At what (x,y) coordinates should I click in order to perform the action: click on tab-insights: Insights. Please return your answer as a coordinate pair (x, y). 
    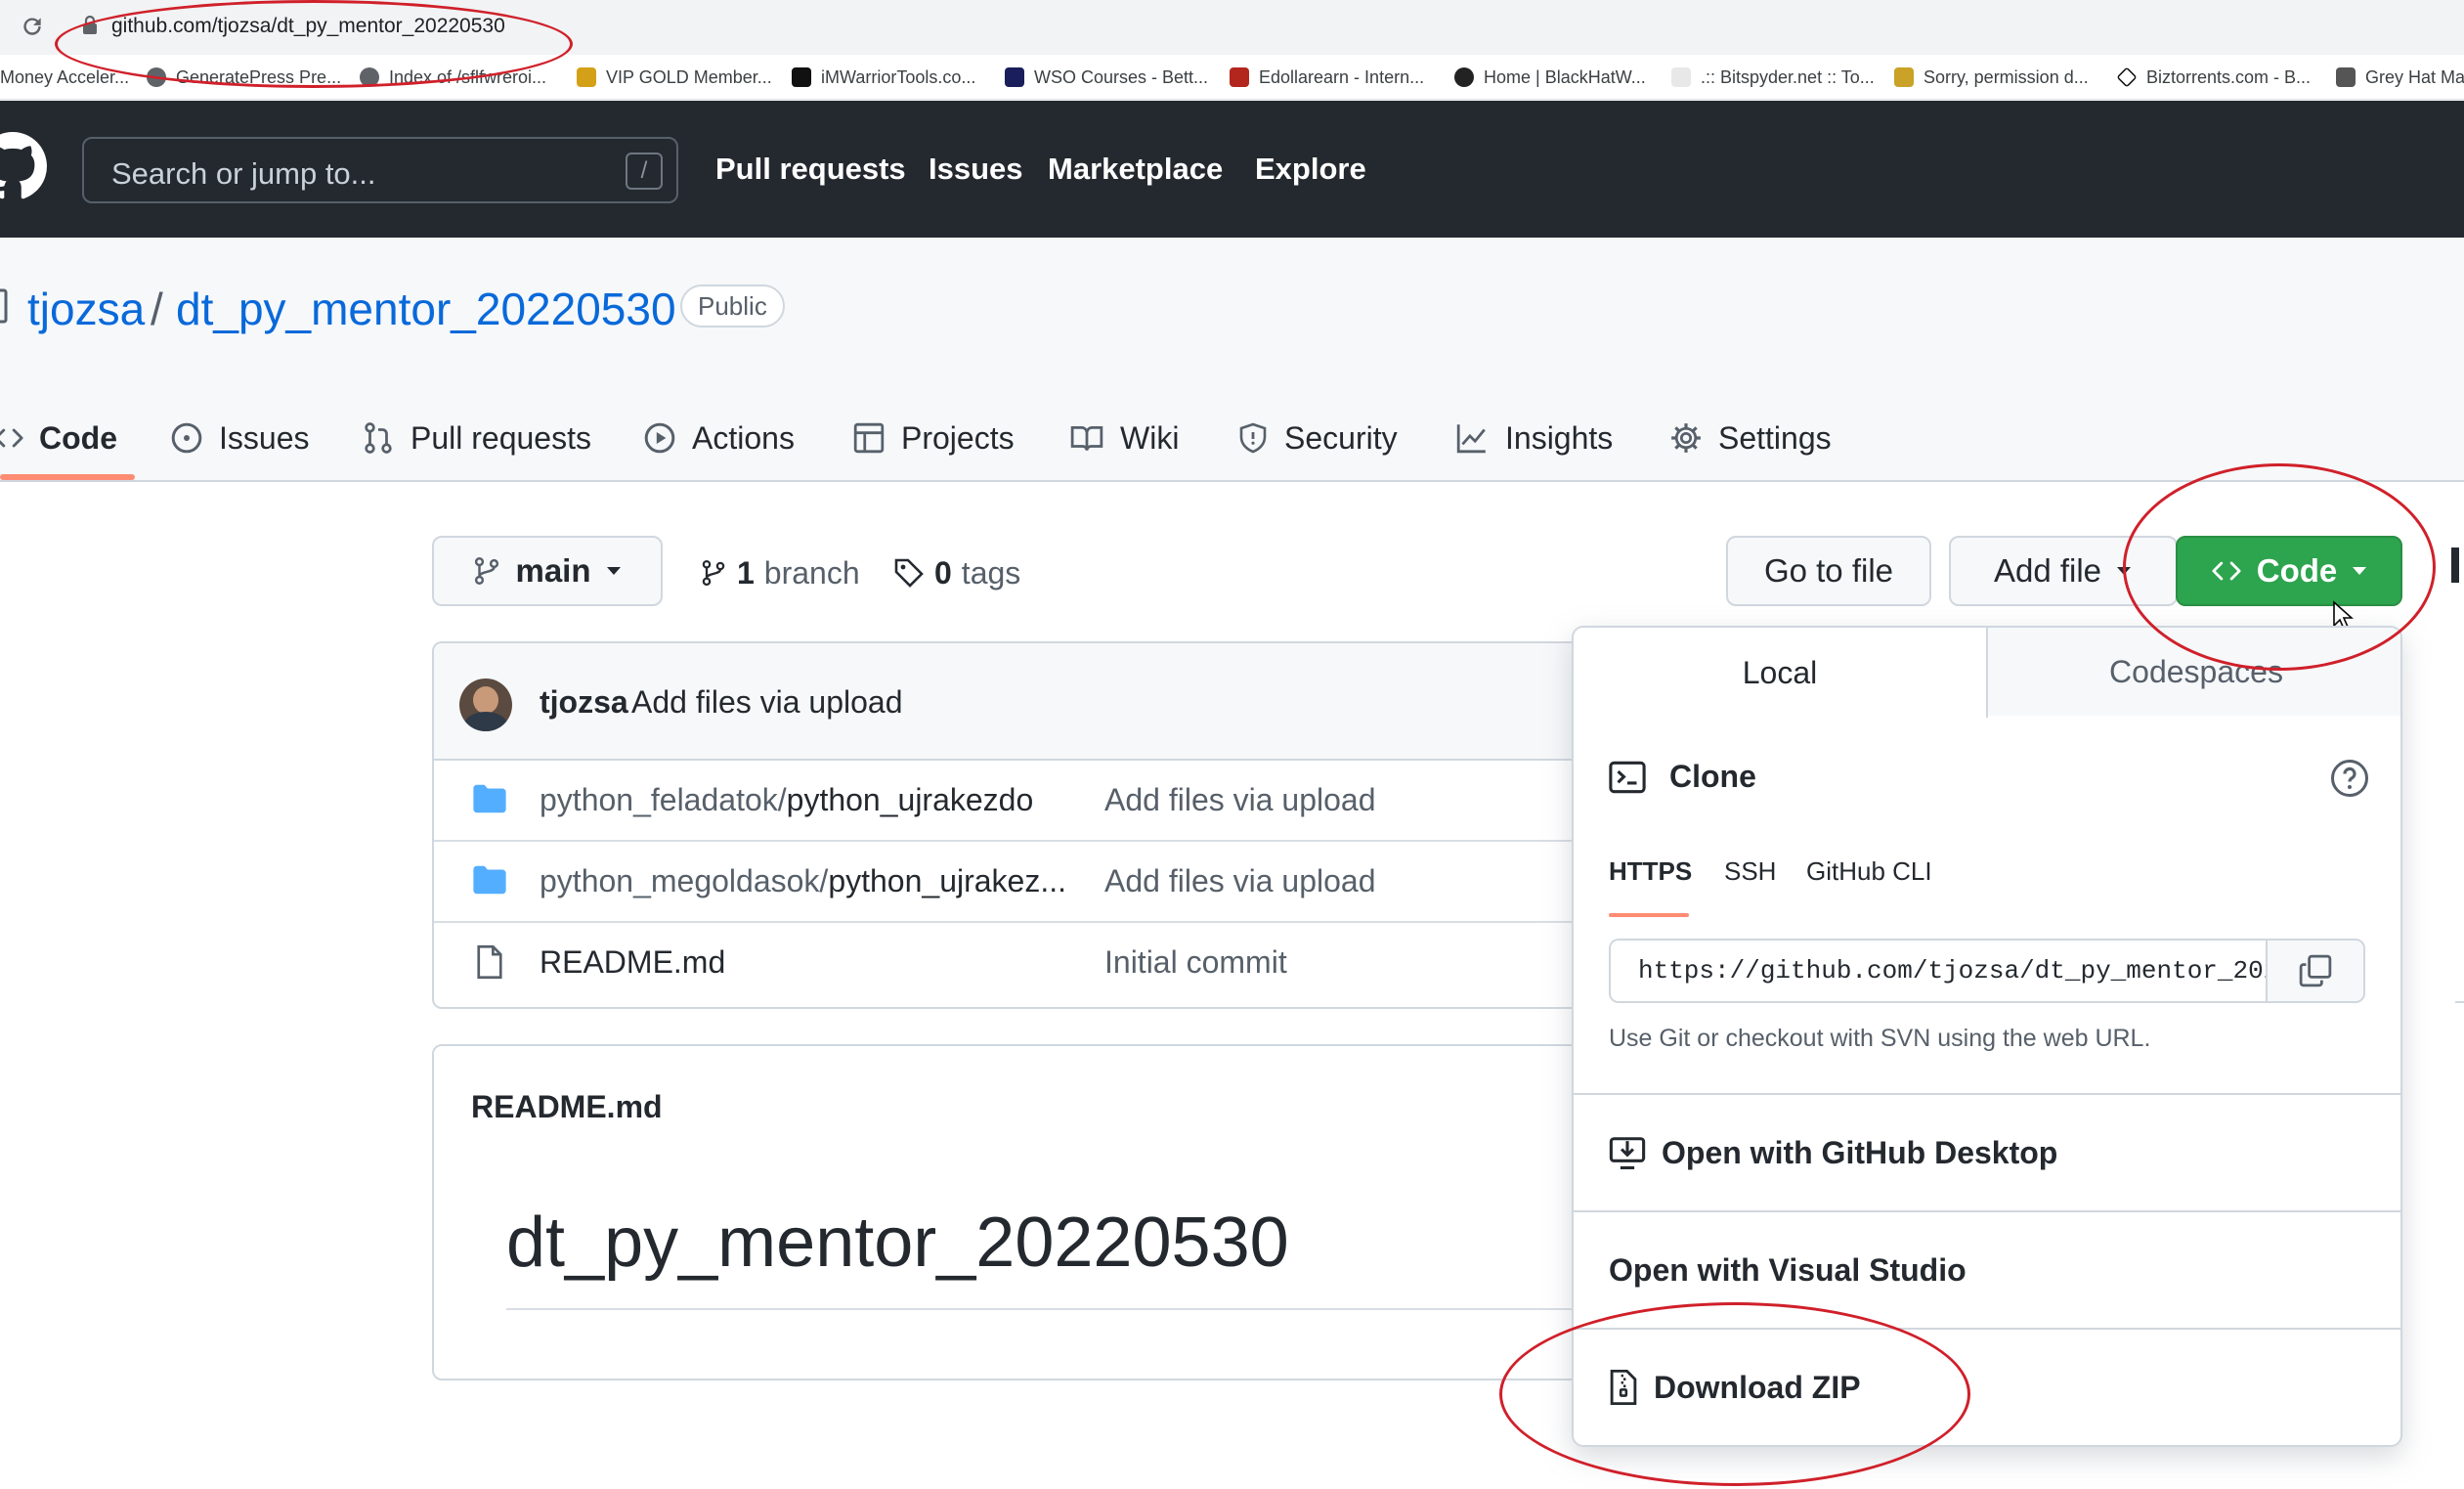
    Looking at the image, I should click on (1533, 438).